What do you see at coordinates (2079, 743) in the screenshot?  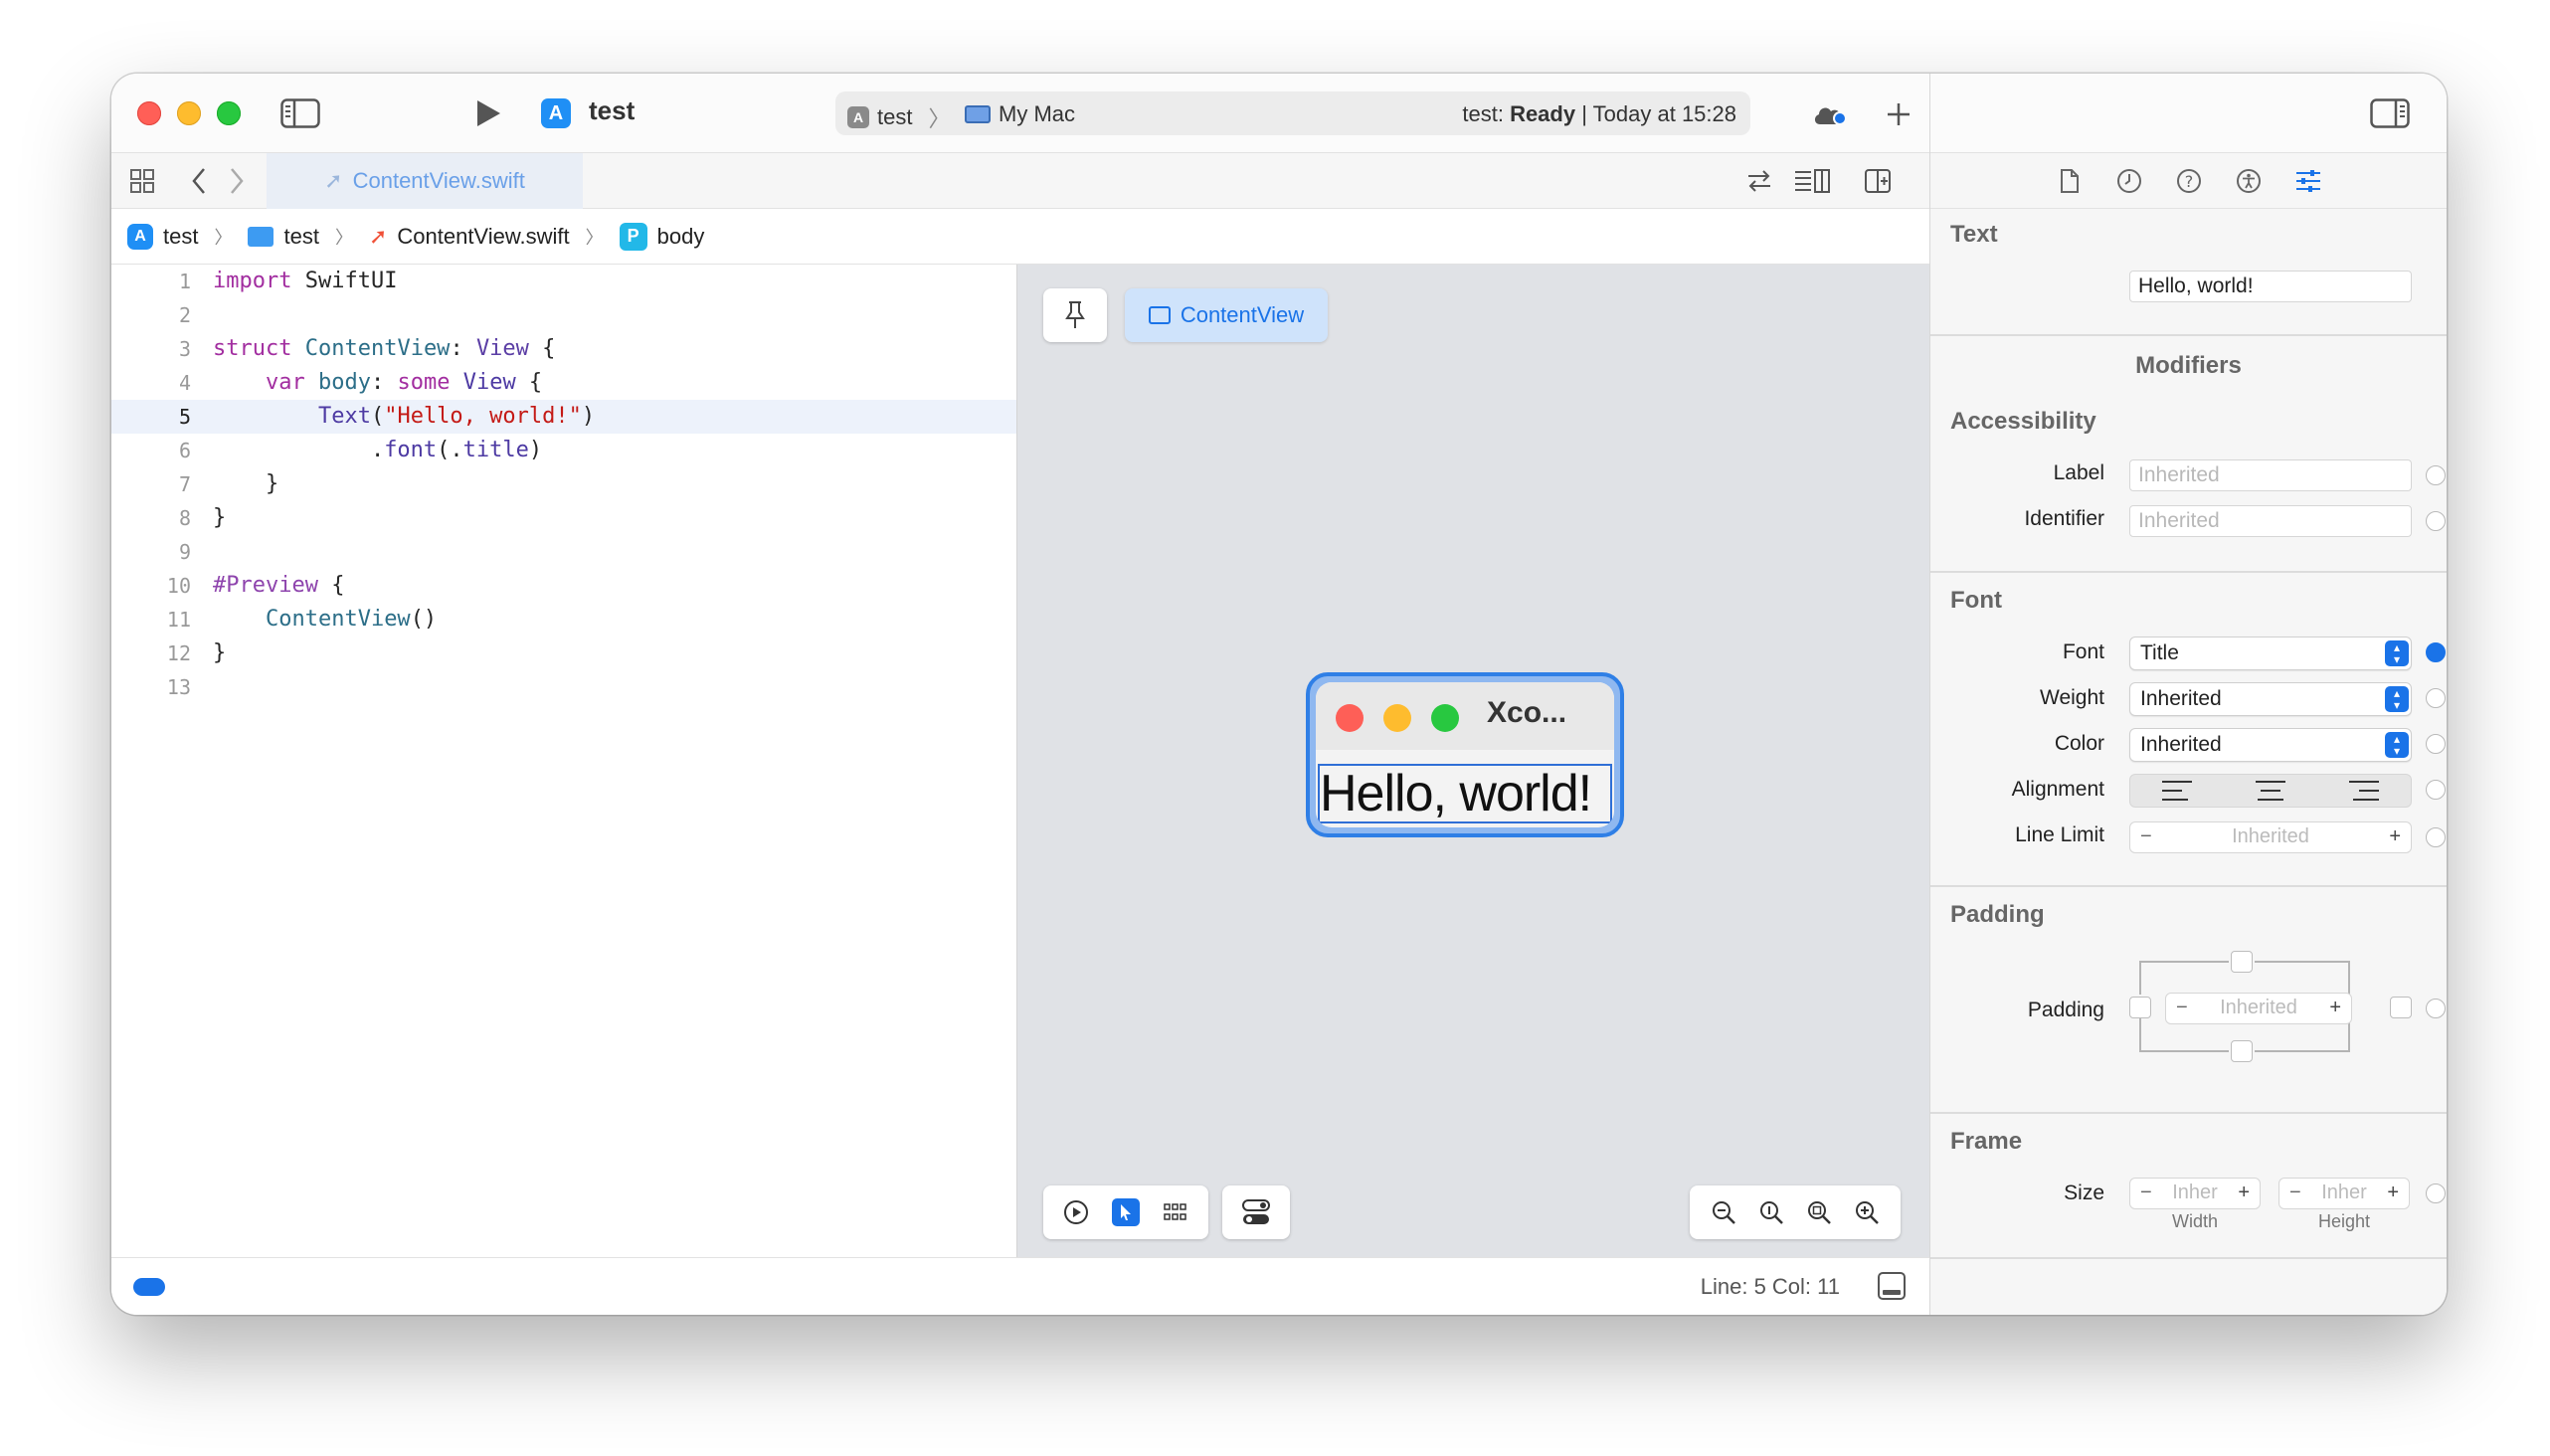 I see `color-label: Color` at bounding box center [2079, 743].